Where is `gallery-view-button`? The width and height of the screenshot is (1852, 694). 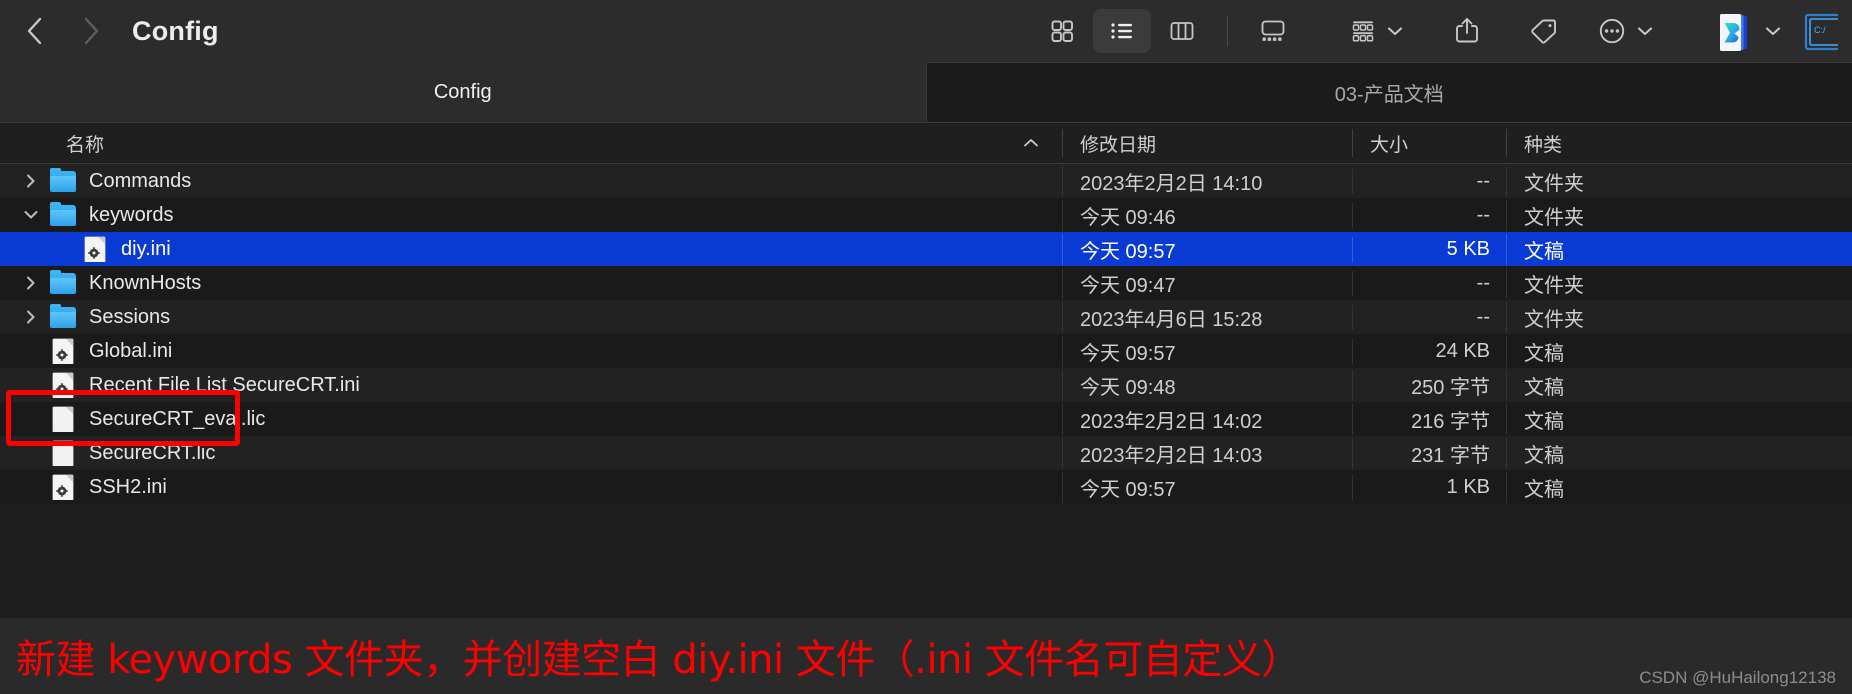 gallery-view-button is located at coordinates (1273, 31).